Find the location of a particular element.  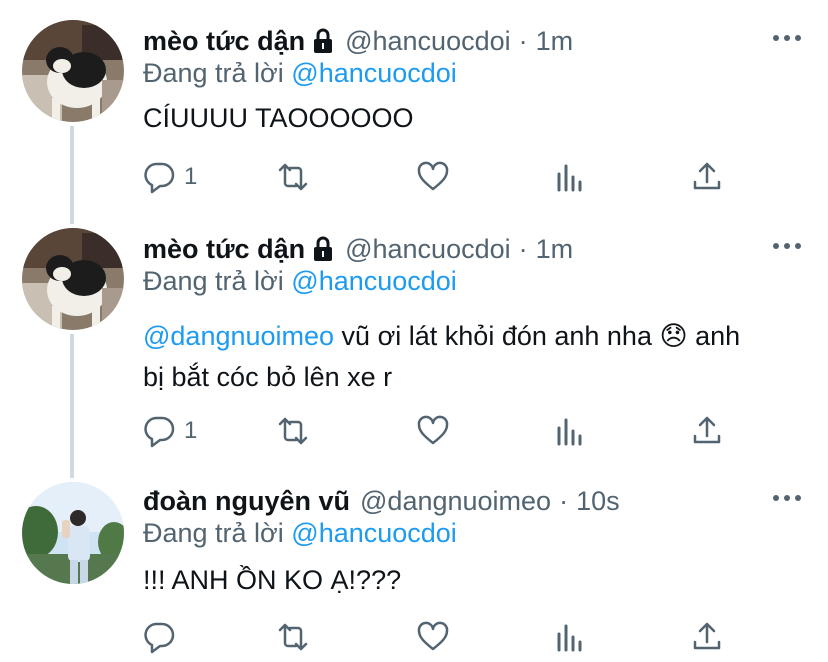

tweet-text-line1-end: anh is located at coordinates (714, 336).